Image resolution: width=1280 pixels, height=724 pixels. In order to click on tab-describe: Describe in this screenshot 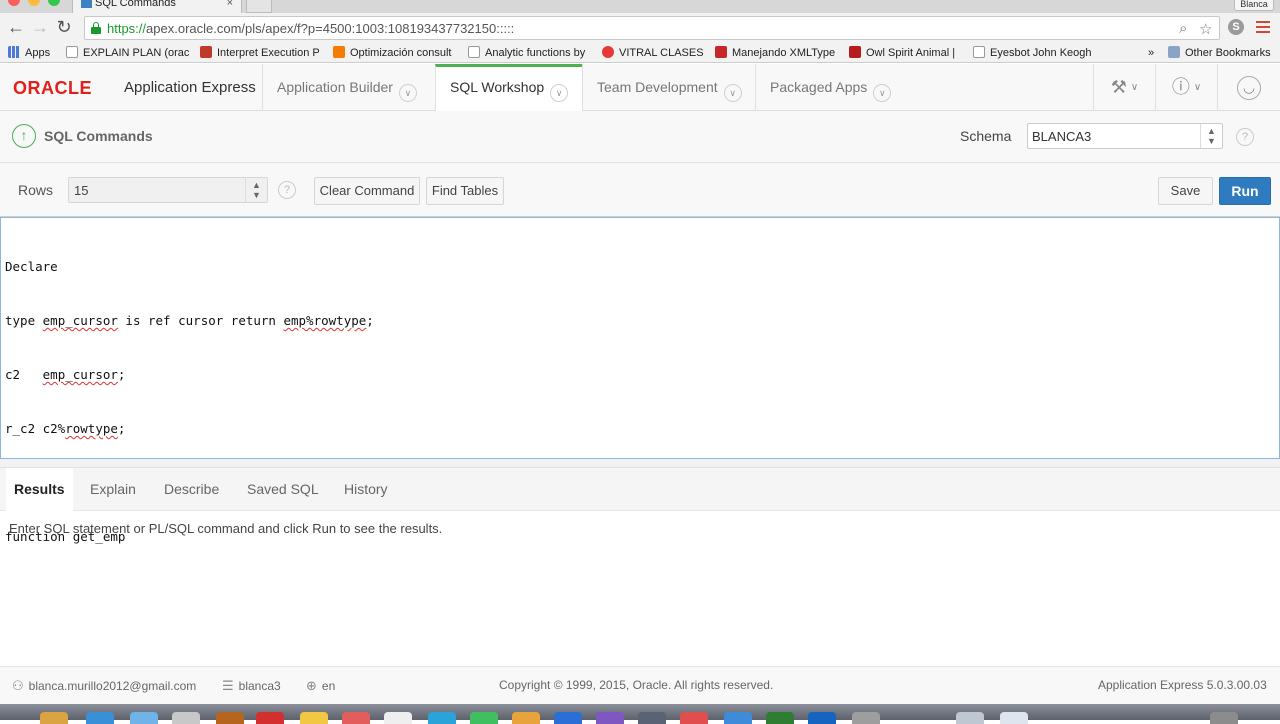, I will do `click(191, 489)`.